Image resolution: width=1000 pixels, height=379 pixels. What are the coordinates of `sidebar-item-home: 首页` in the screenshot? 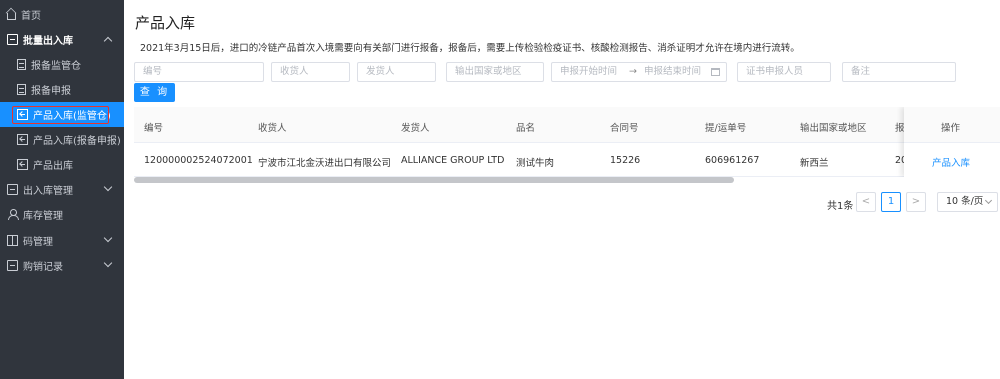 It's located at (62, 14).